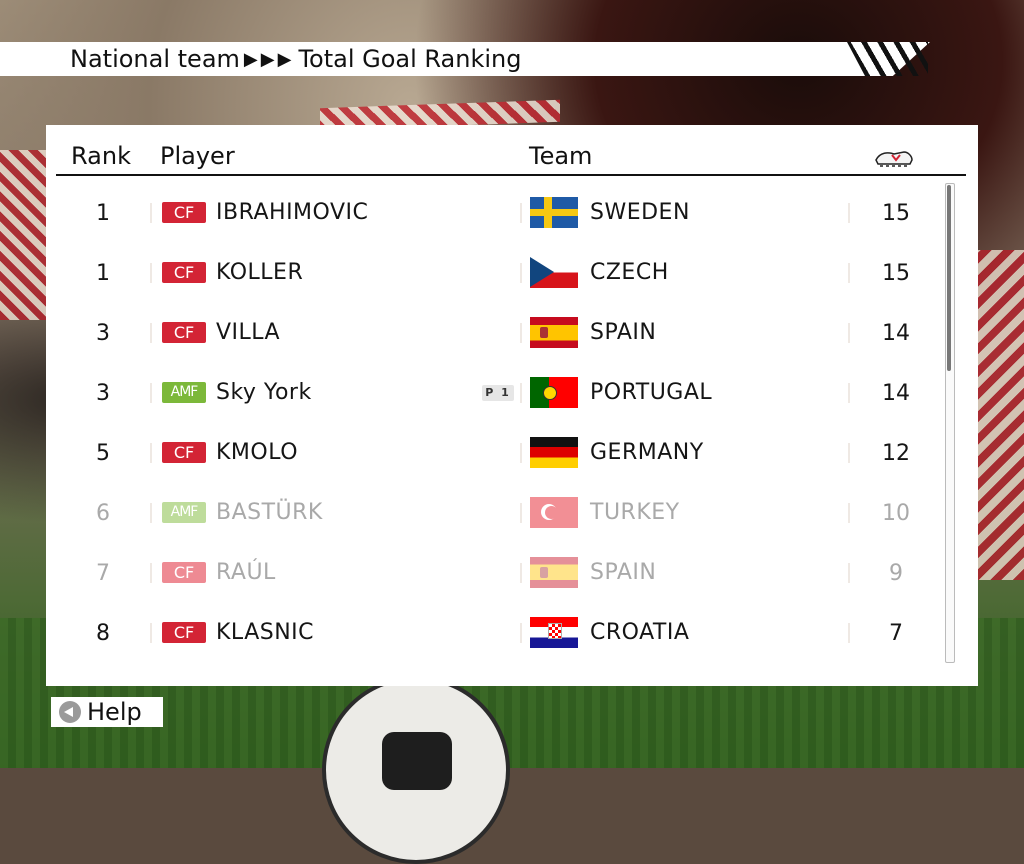 This screenshot has width=1024, height=864. What do you see at coordinates (554, 272) in the screenshot?
I see `czech-flag` at bounding box center [554, 272].